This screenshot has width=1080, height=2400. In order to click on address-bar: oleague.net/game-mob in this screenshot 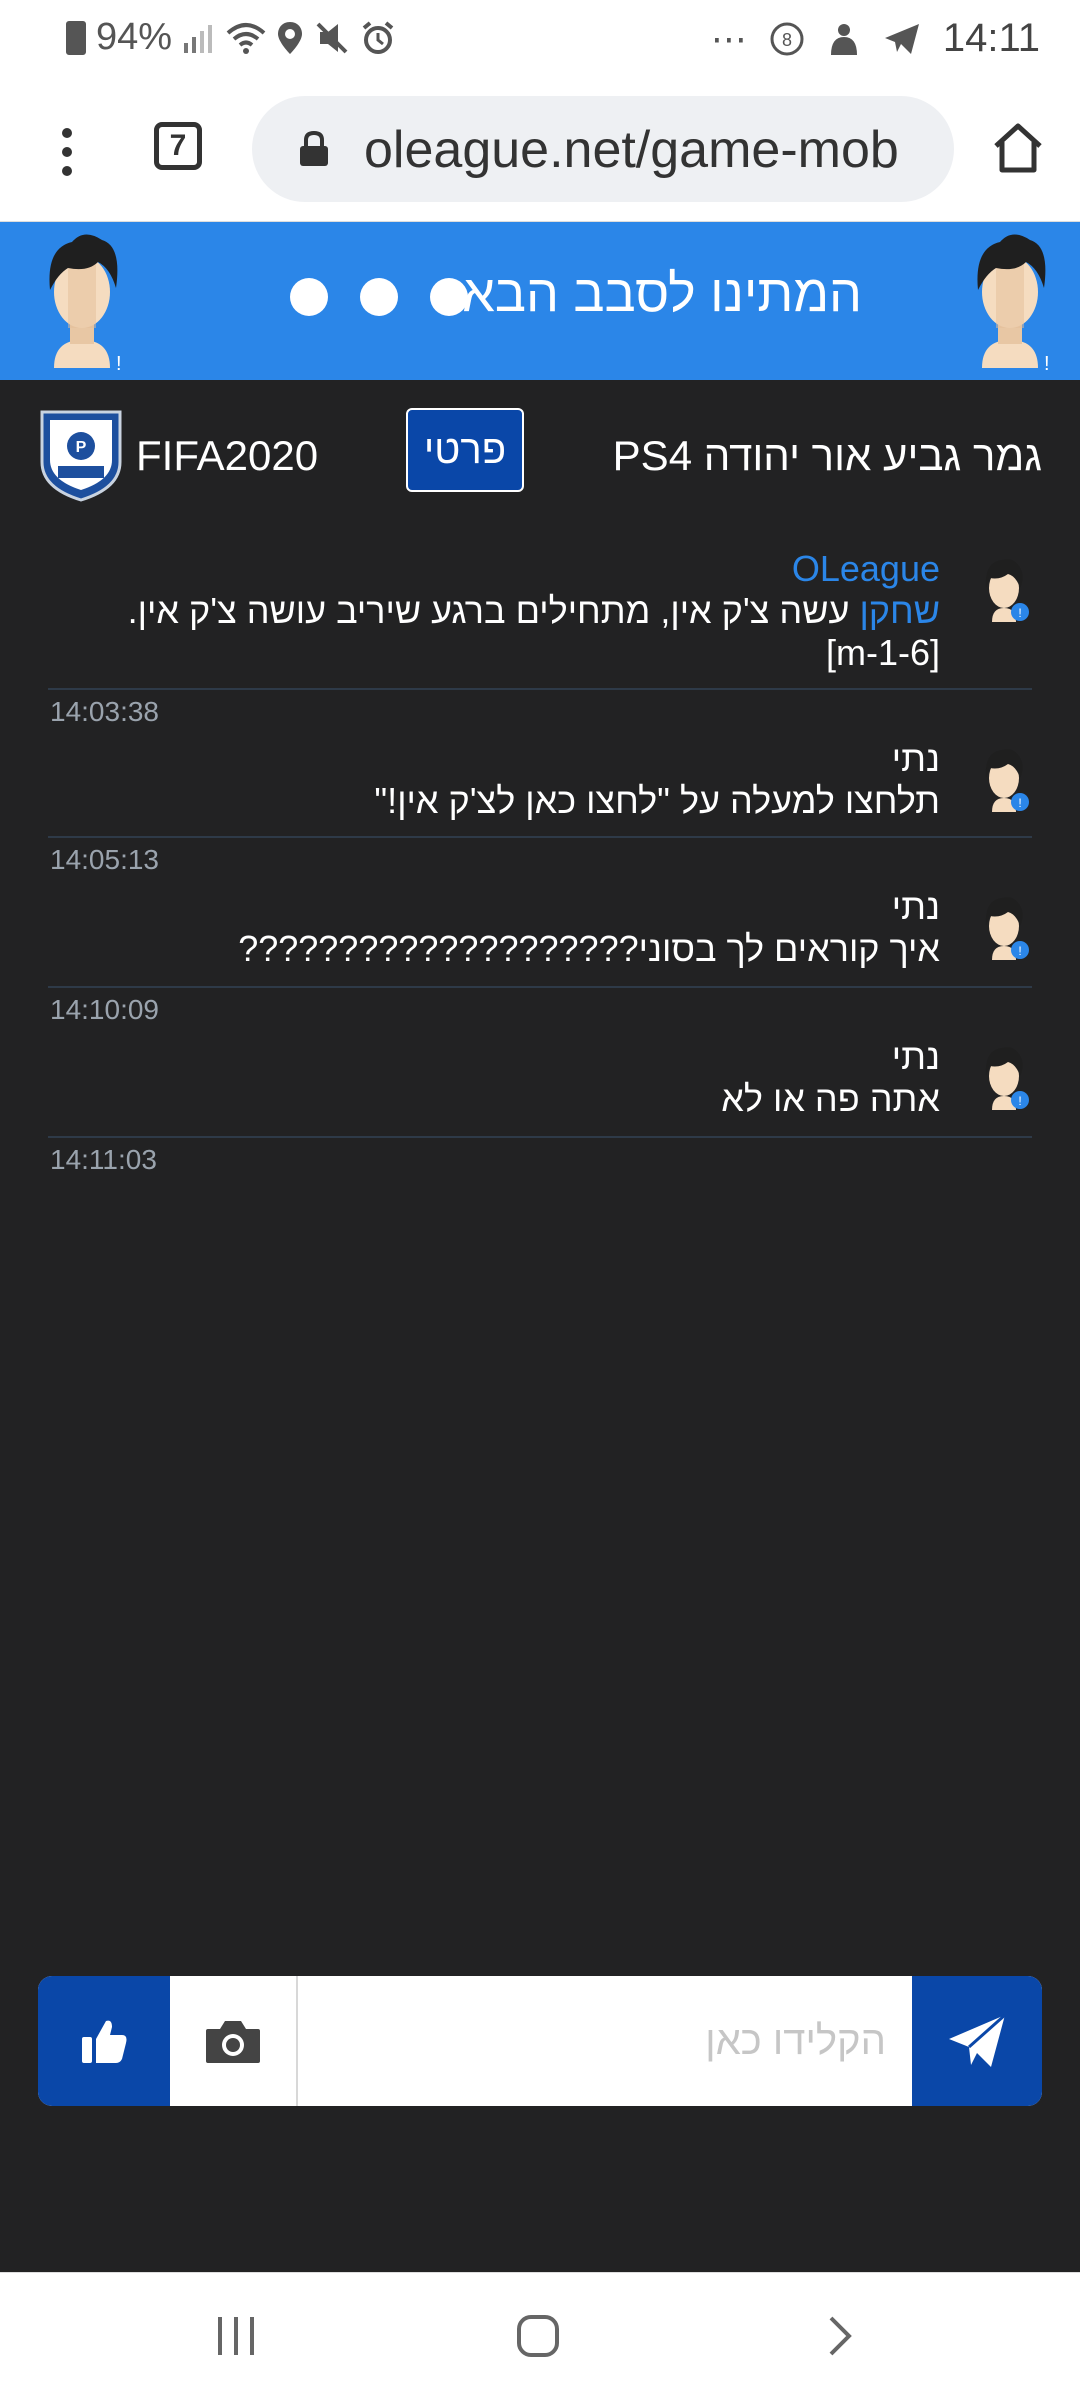, I will do `click(603, 149)`.